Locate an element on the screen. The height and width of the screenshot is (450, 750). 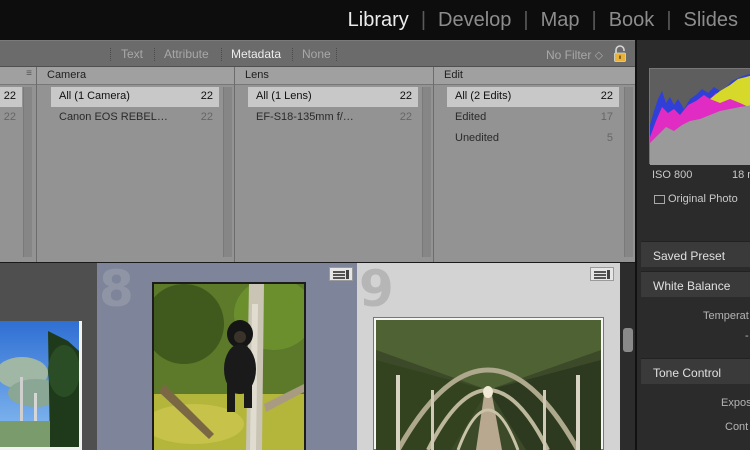
filter-attribute: Attribute is located at coordinates (186, 54).